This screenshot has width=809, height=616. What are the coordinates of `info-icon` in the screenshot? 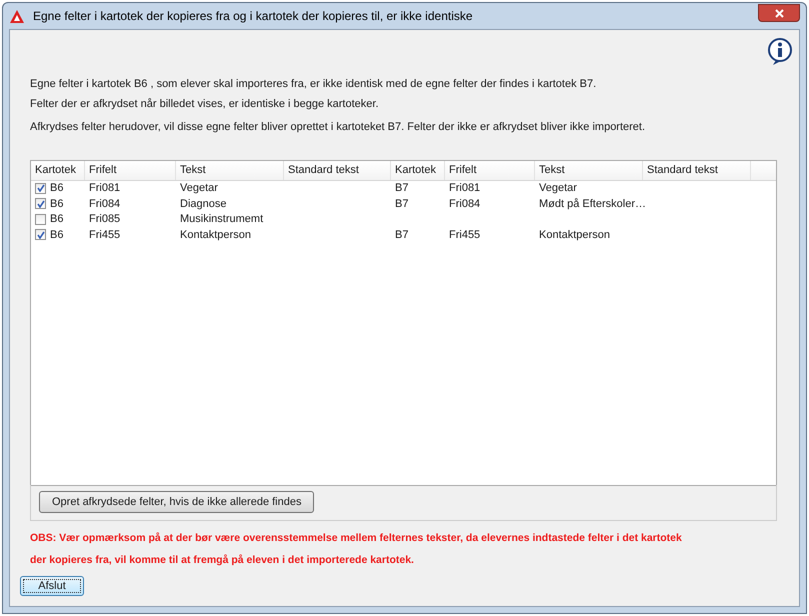 It's located at (780, 52).